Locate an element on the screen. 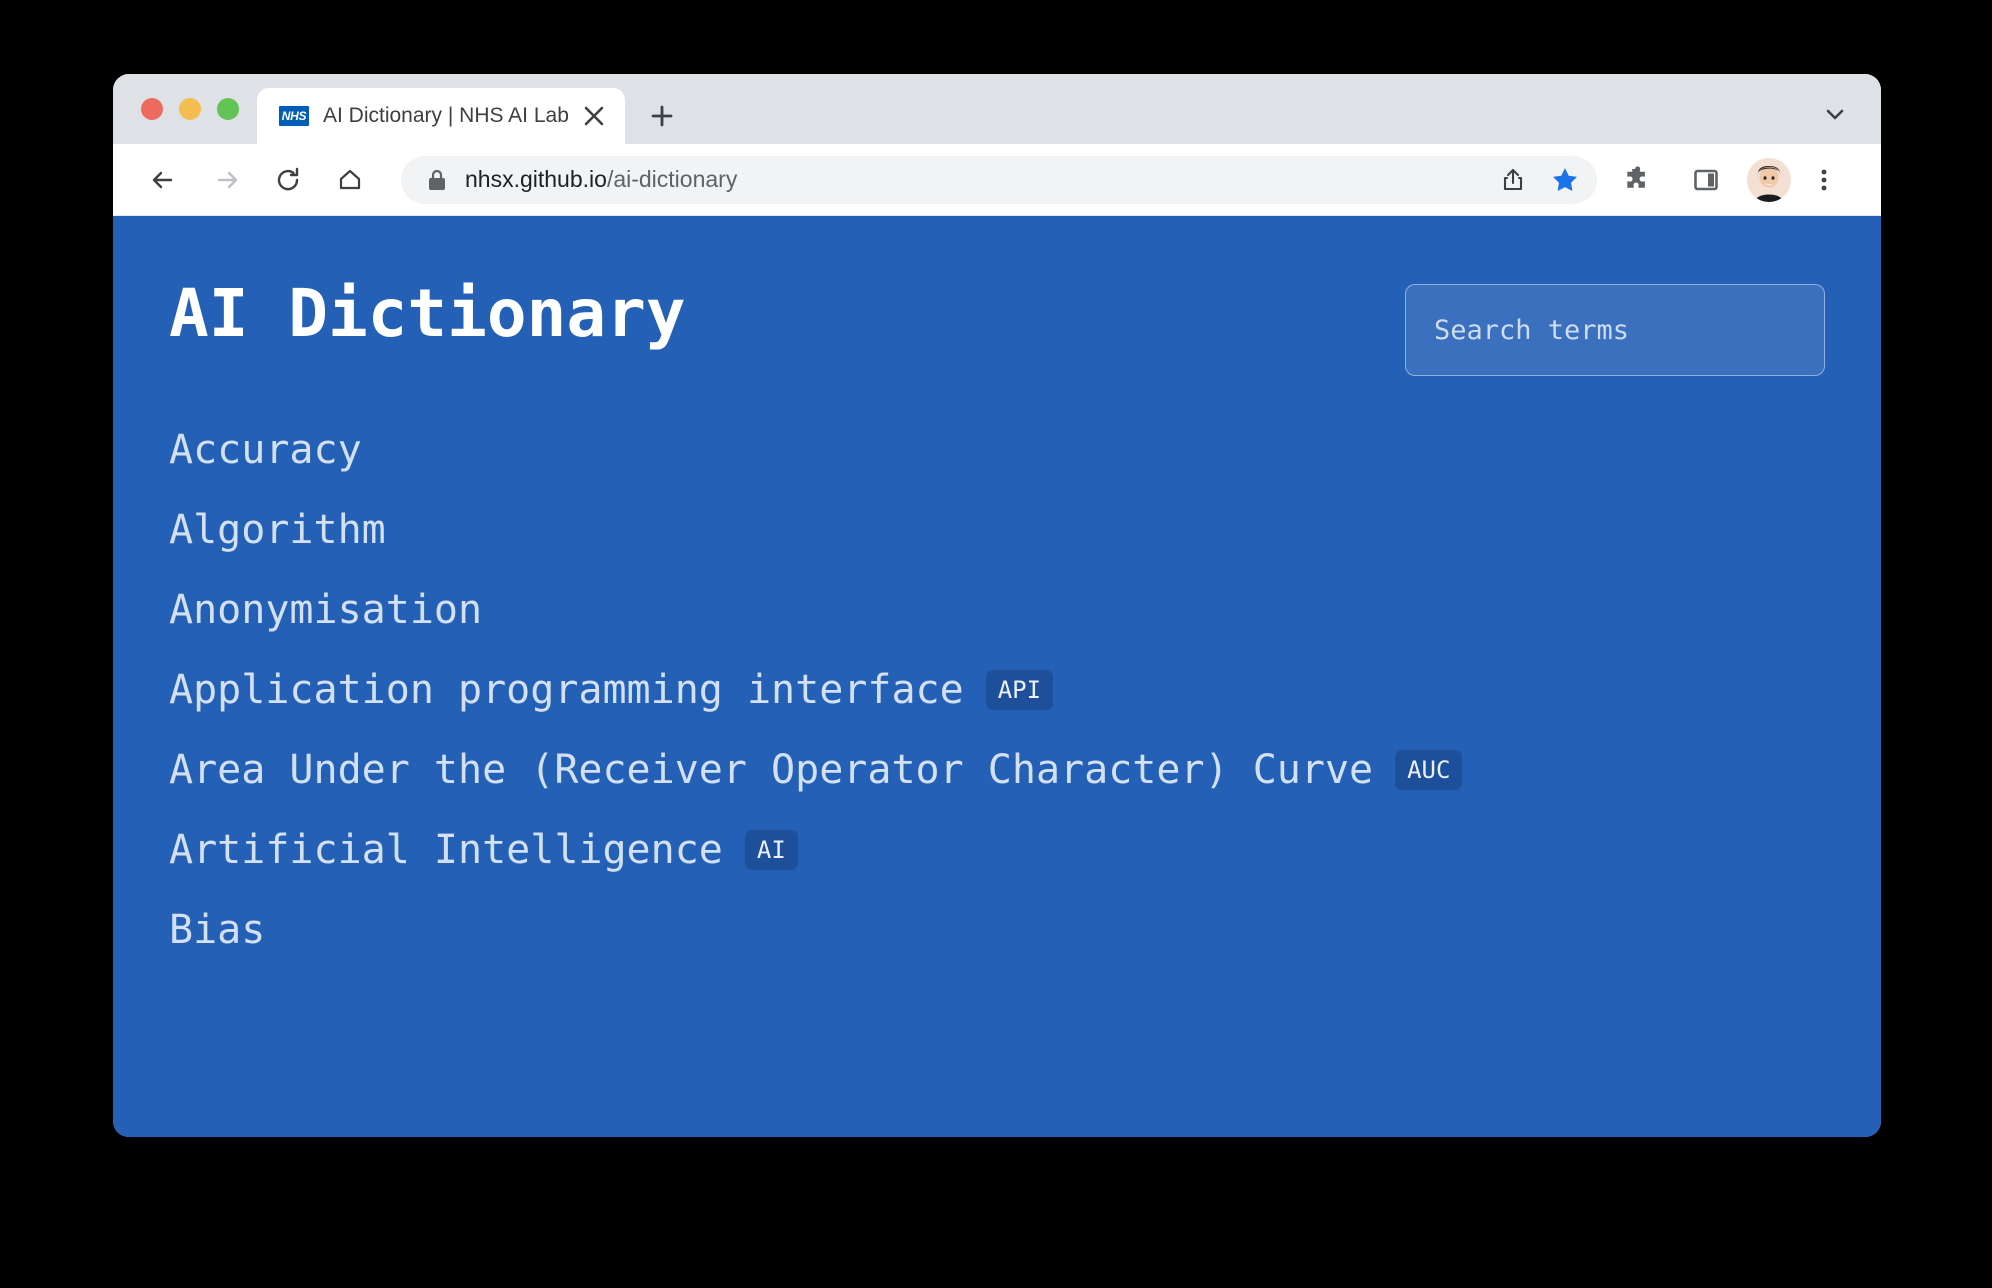 This screenshot has height=1288, width=1992. tab-search-button is located at coordinates (1835, 114).